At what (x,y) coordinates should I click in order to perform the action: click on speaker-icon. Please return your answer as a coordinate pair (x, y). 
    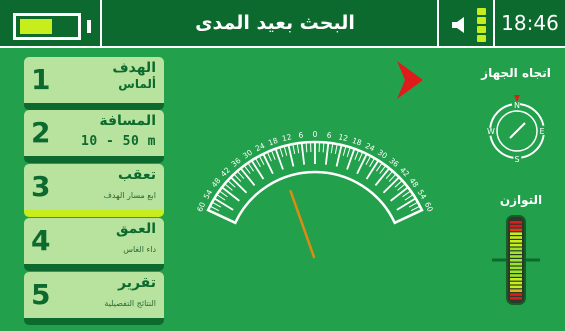
    Looking at the image, I should click on (460, 25).